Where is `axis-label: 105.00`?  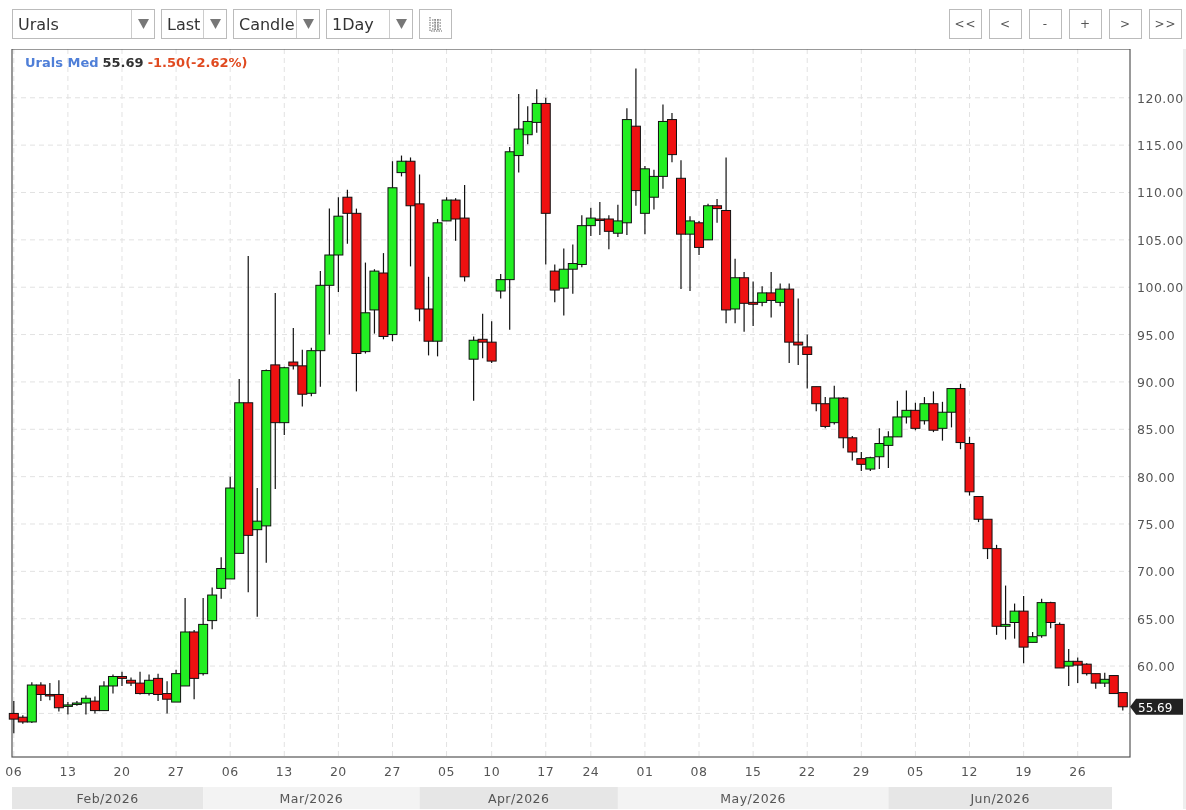
axis-label: 105.00 is located at coordinates (1160, 240).